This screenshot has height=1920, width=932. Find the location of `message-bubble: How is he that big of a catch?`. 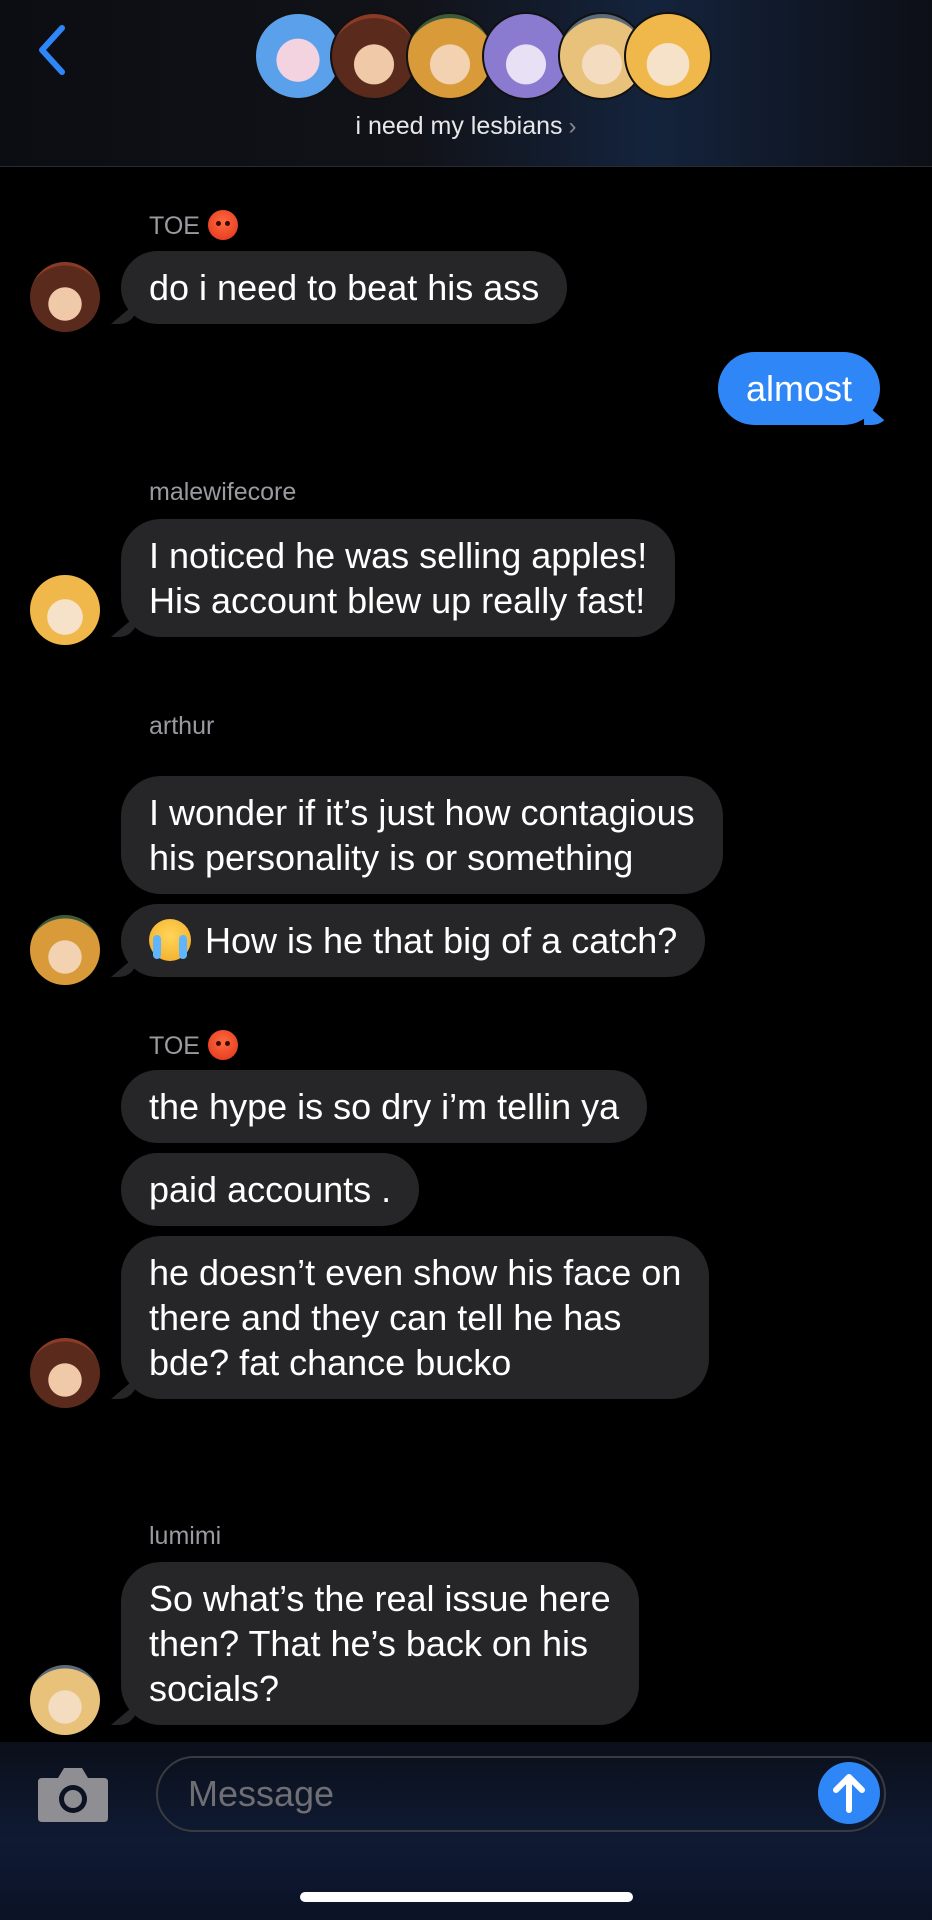

message-bubble: How is he that big of a catch? is located at coordinates (413, 940).